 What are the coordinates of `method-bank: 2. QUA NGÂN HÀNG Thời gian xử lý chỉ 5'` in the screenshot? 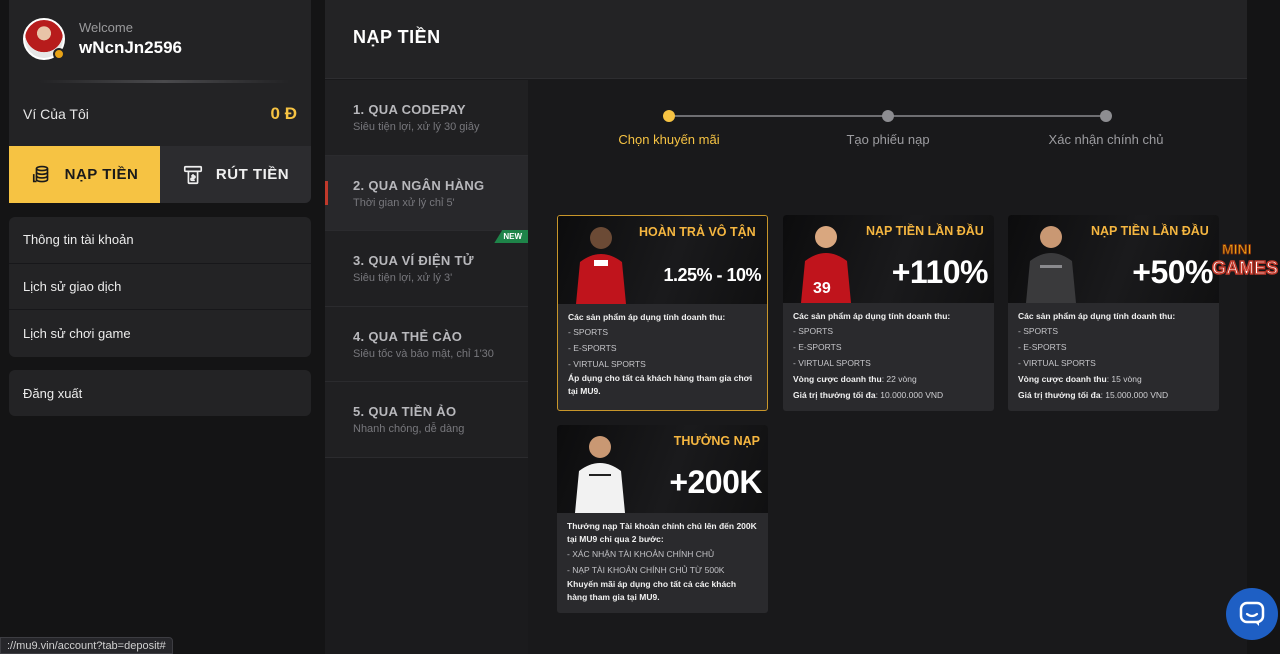 It's located at (426, 193).